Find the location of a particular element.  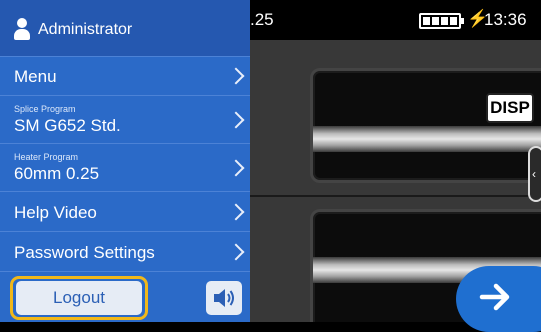

user-name: Administrator is located at coordinates (85, 29).